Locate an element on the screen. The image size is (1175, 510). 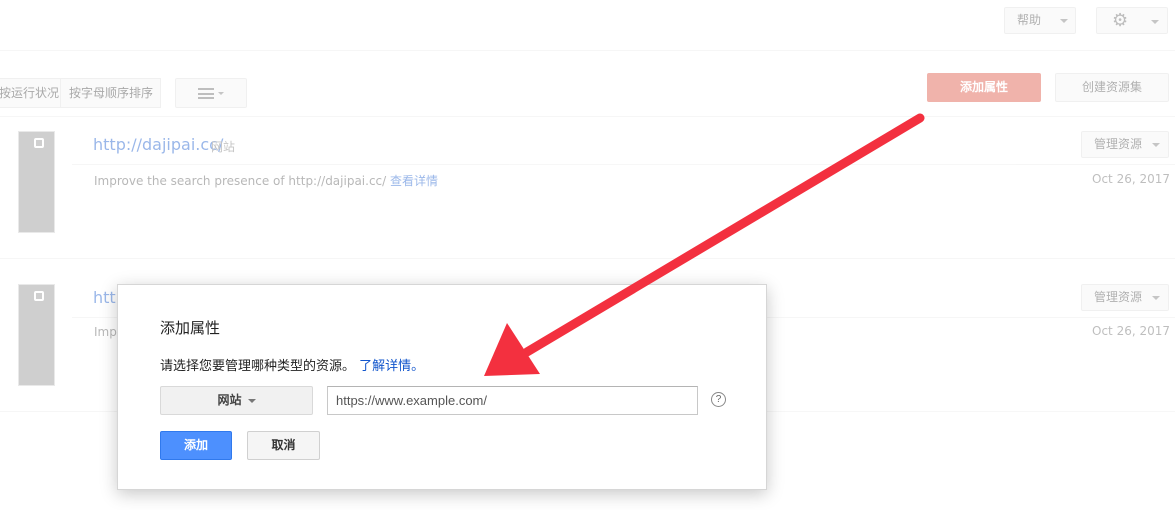
site-type-label: 网站 is located at coordinates (223, 147).